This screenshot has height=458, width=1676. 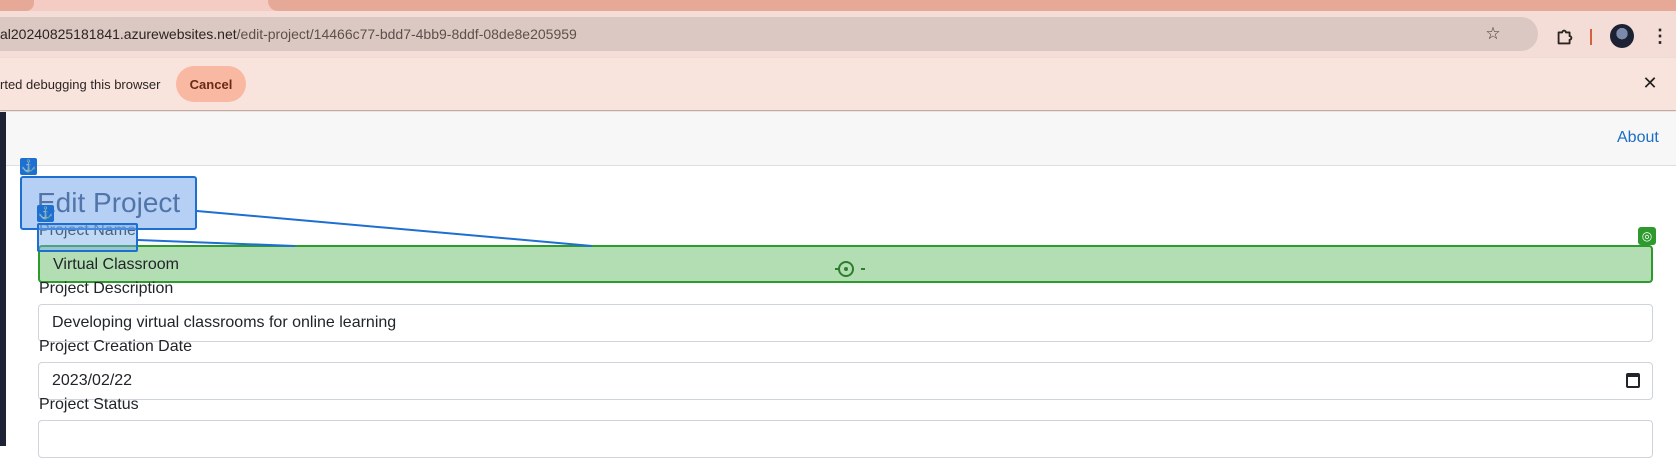 What do you see at coordinates (115, 346) in the screenshot?
I see `project-creation-date-label: Project Creation Date` at bounding box center [115, 346].